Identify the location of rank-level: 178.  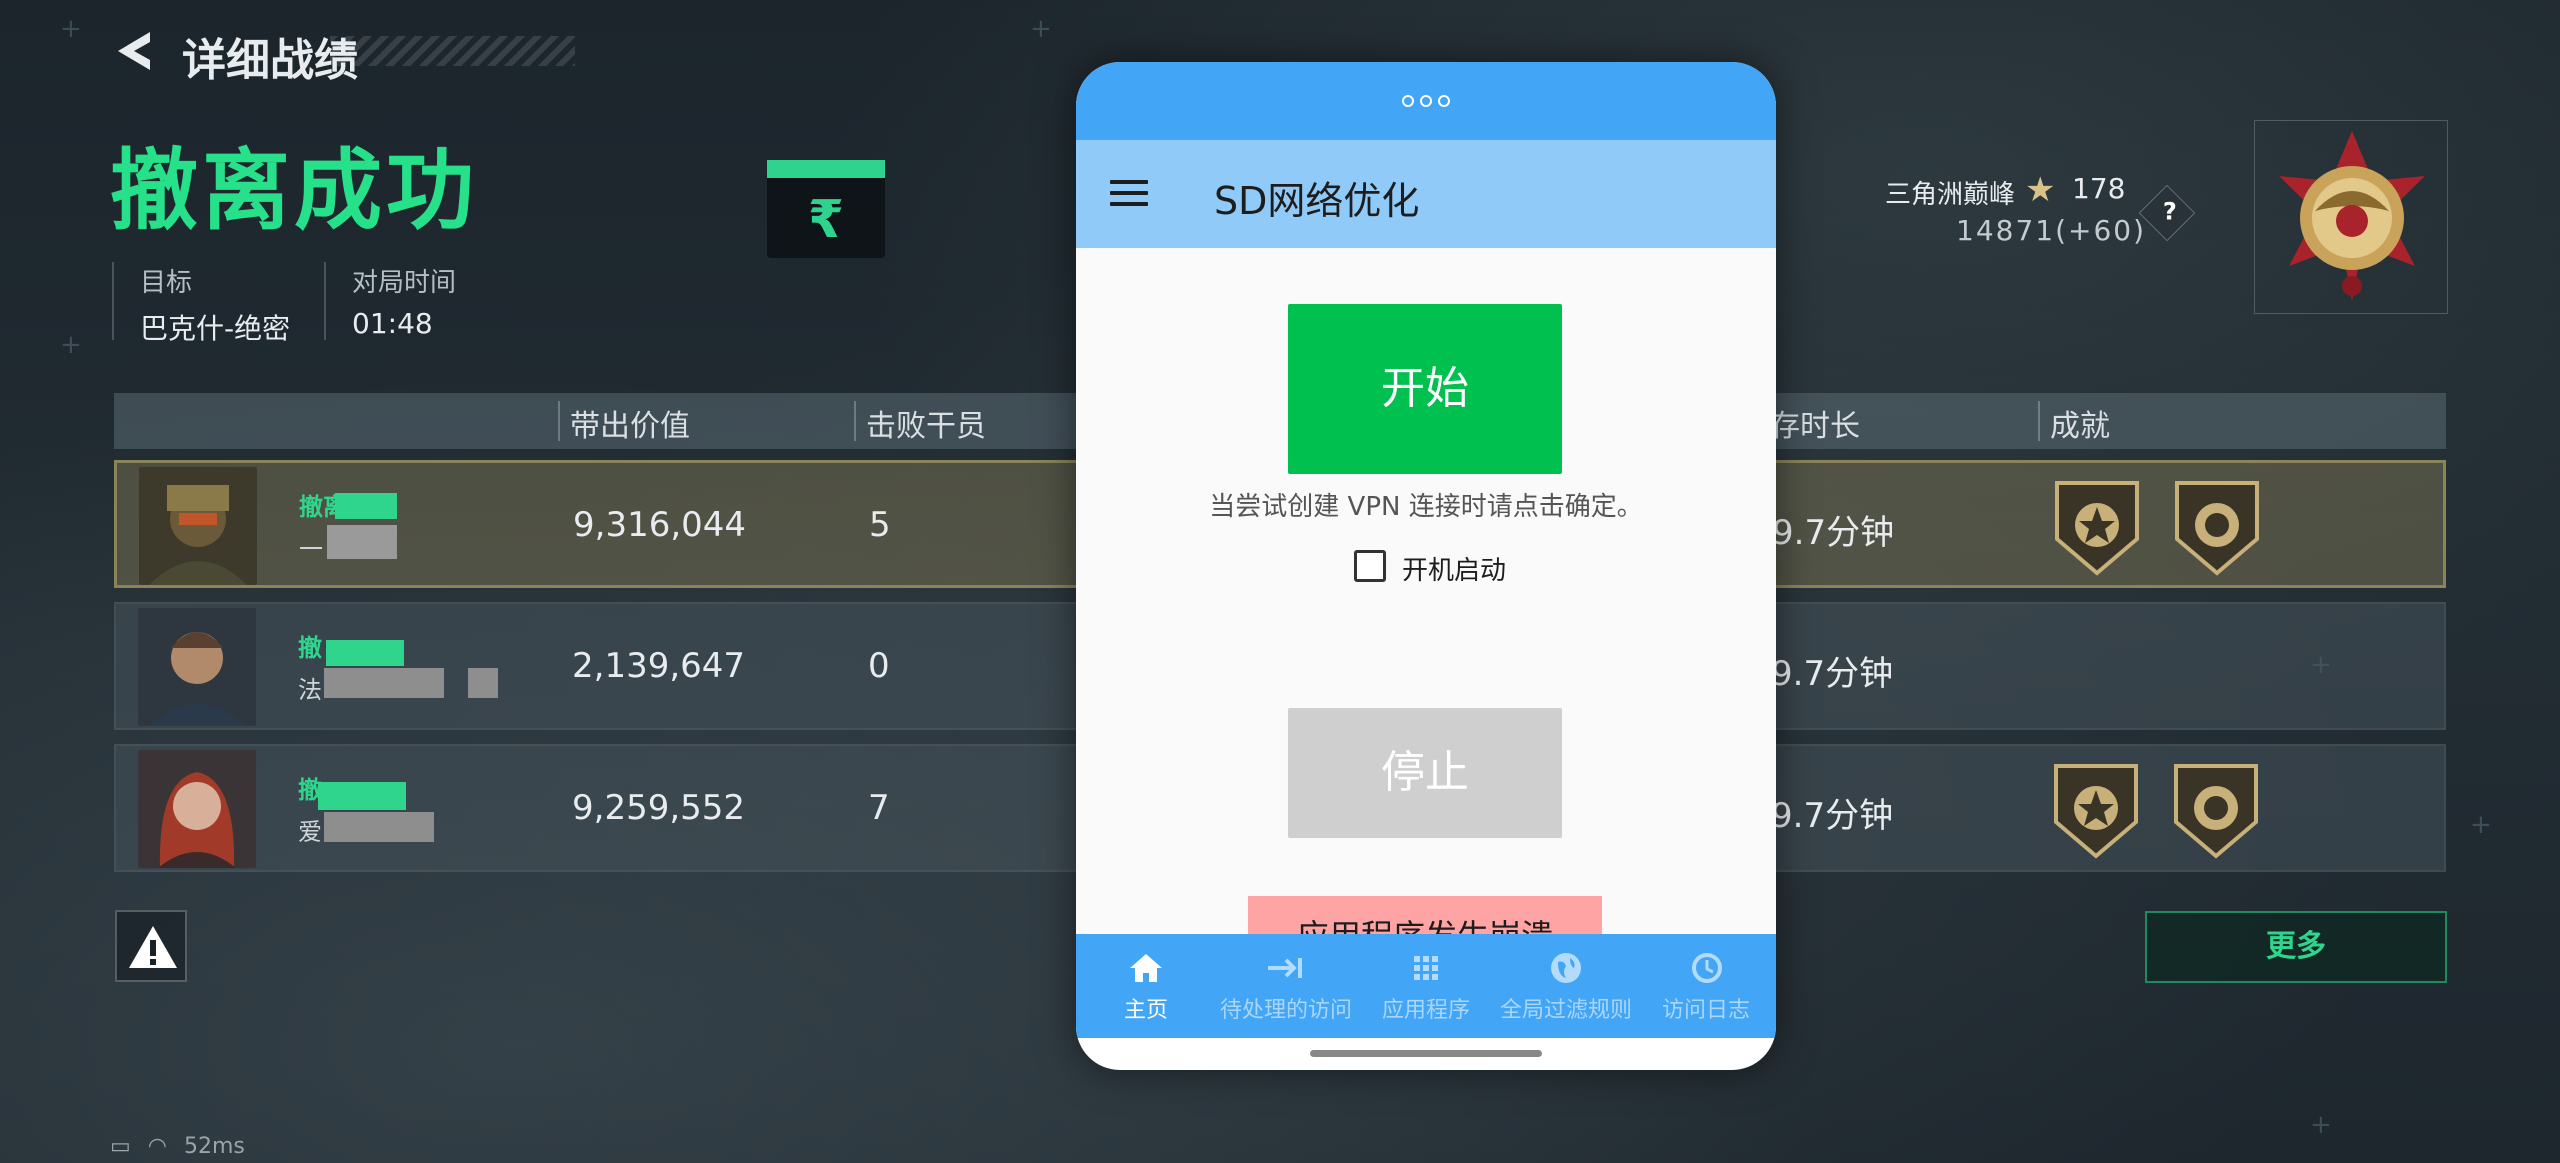
(2099, 188).